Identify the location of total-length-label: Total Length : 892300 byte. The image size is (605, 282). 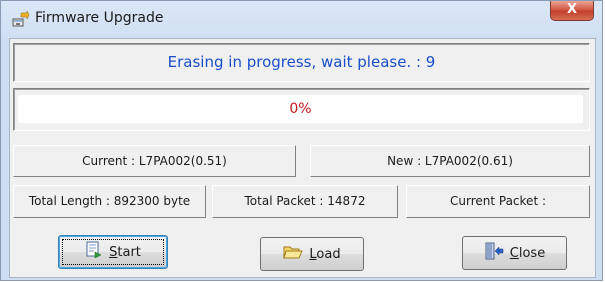
(109, 201).